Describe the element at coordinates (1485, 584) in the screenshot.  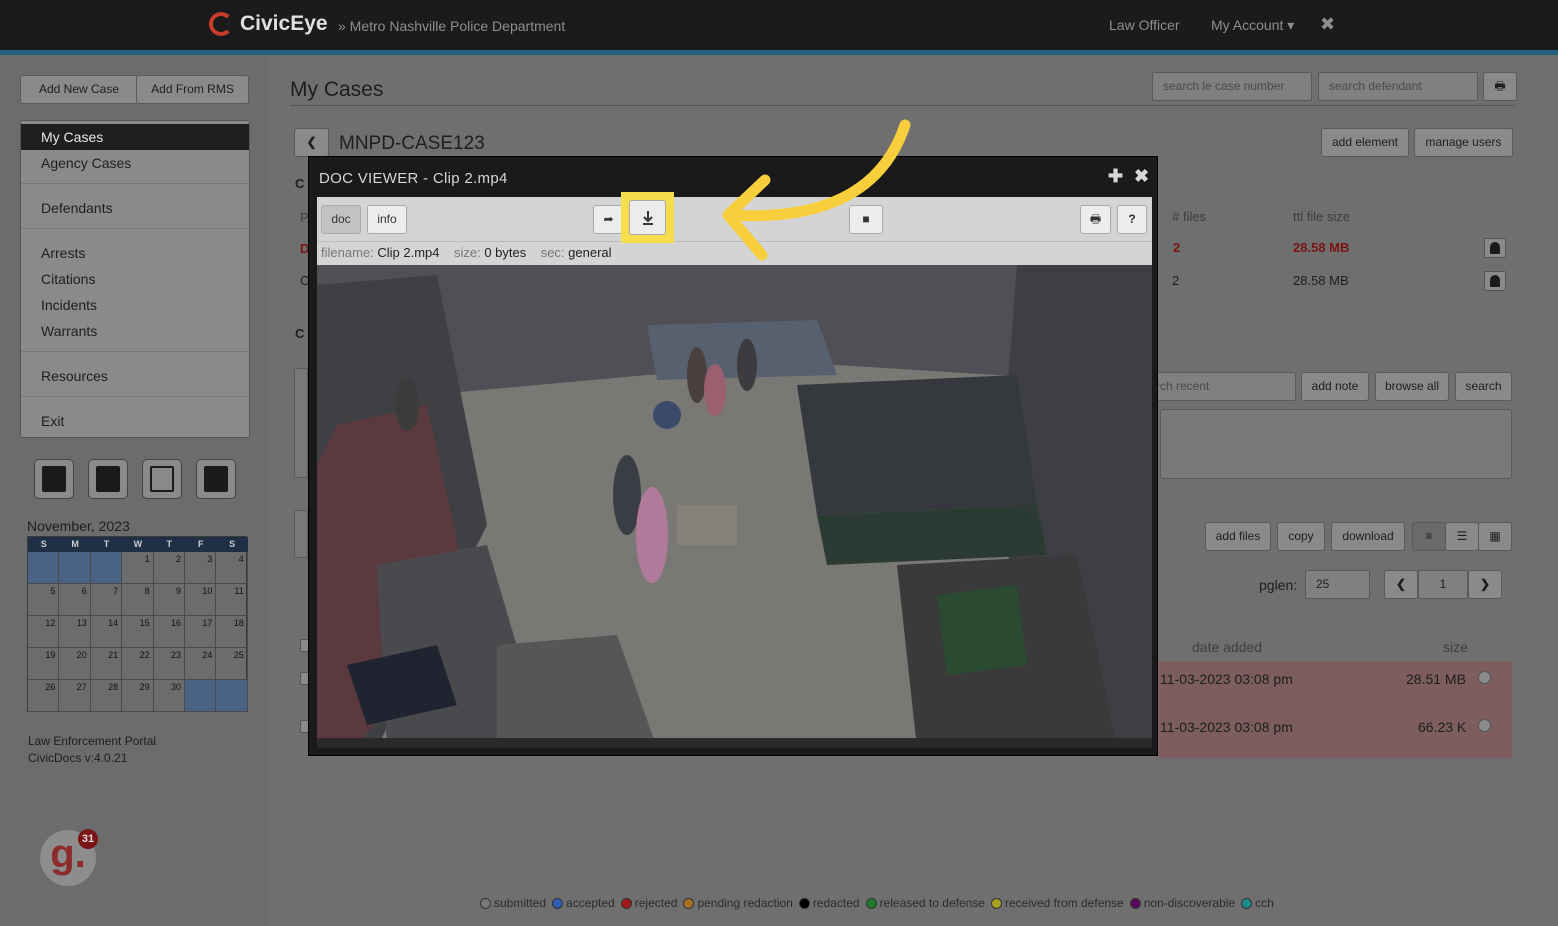
I see `next-page-chevron-icon: ❯` at that location.